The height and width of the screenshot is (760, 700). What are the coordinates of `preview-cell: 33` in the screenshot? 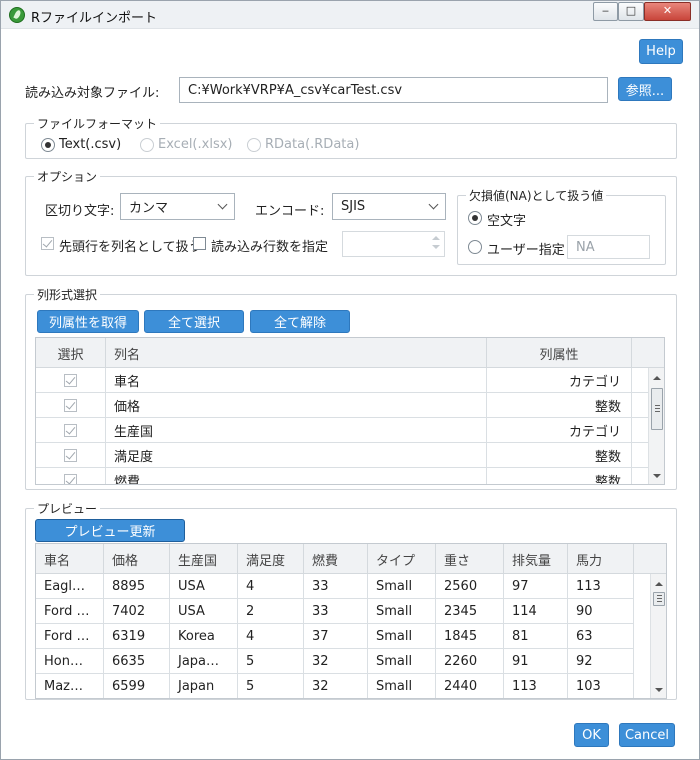 It's located at (336, 611).